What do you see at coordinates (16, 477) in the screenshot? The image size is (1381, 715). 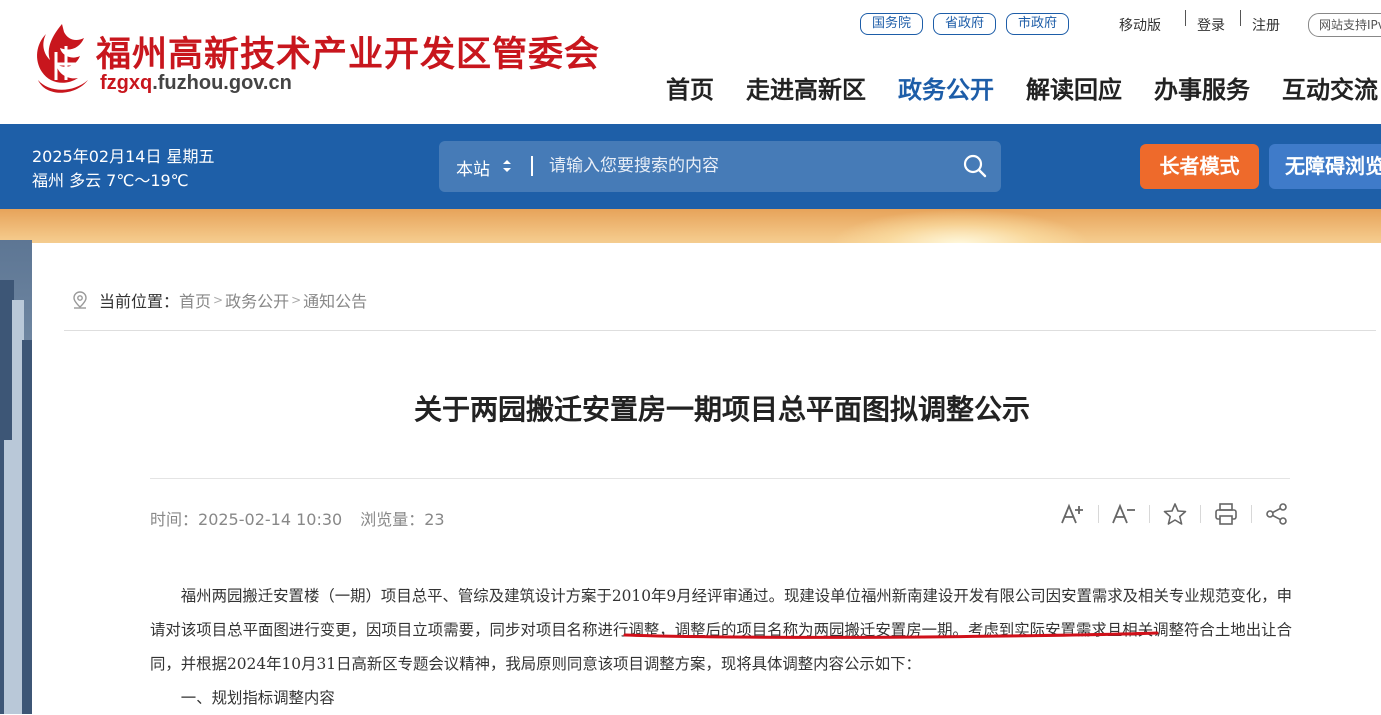 I see `city-skyline-image` at bounding box center [16, 477].